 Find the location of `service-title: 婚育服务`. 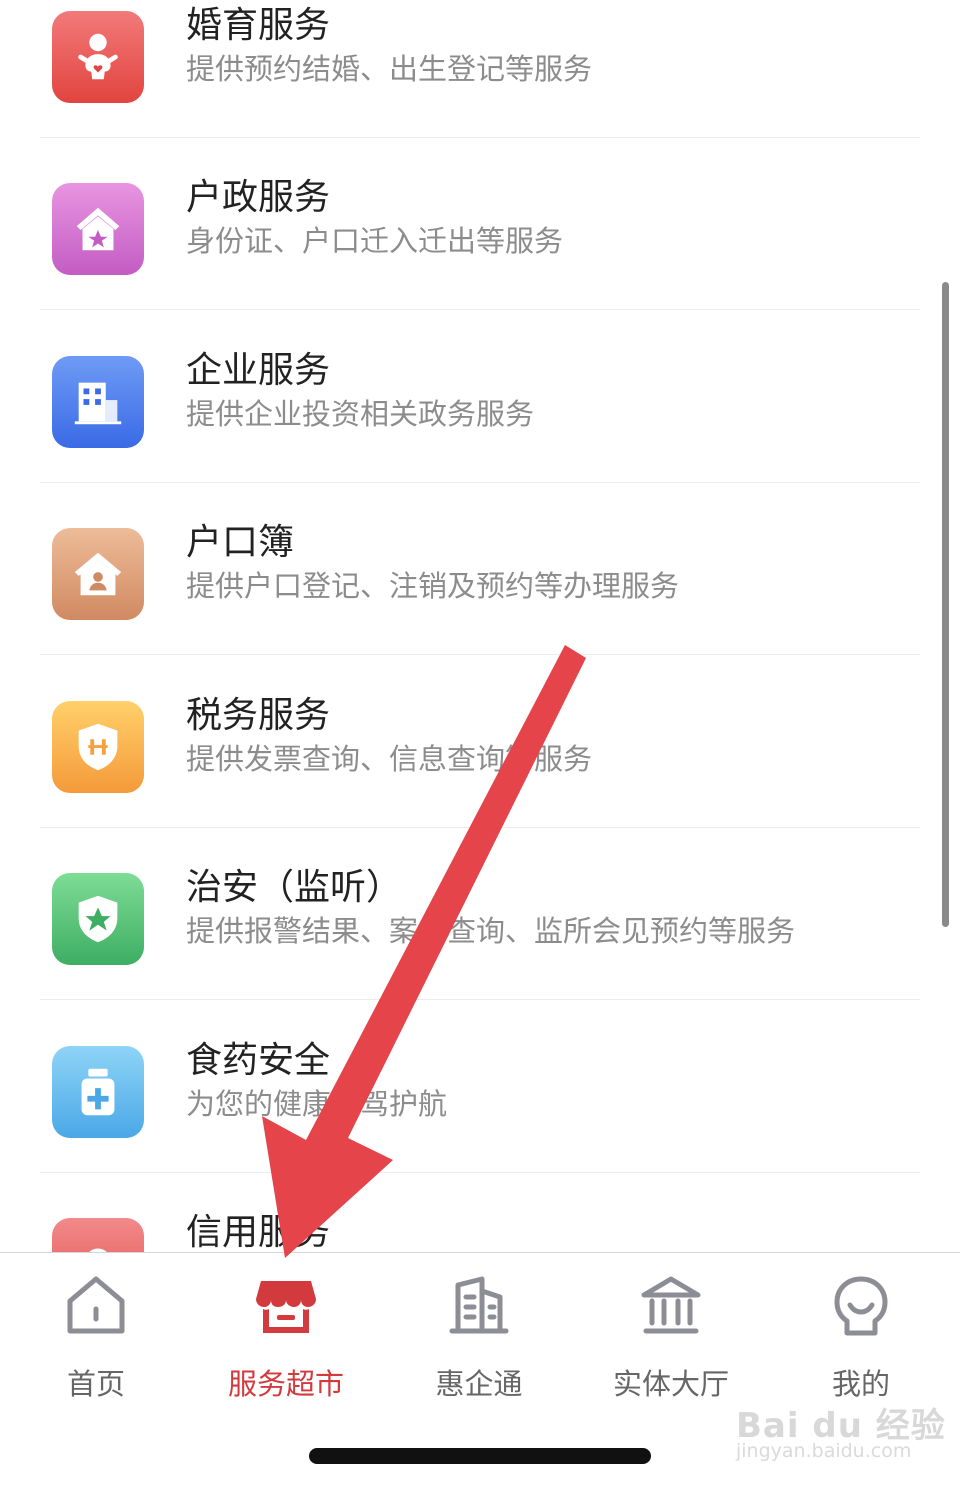

service-title: 婚育服务 is located at coordinates (258, 25).